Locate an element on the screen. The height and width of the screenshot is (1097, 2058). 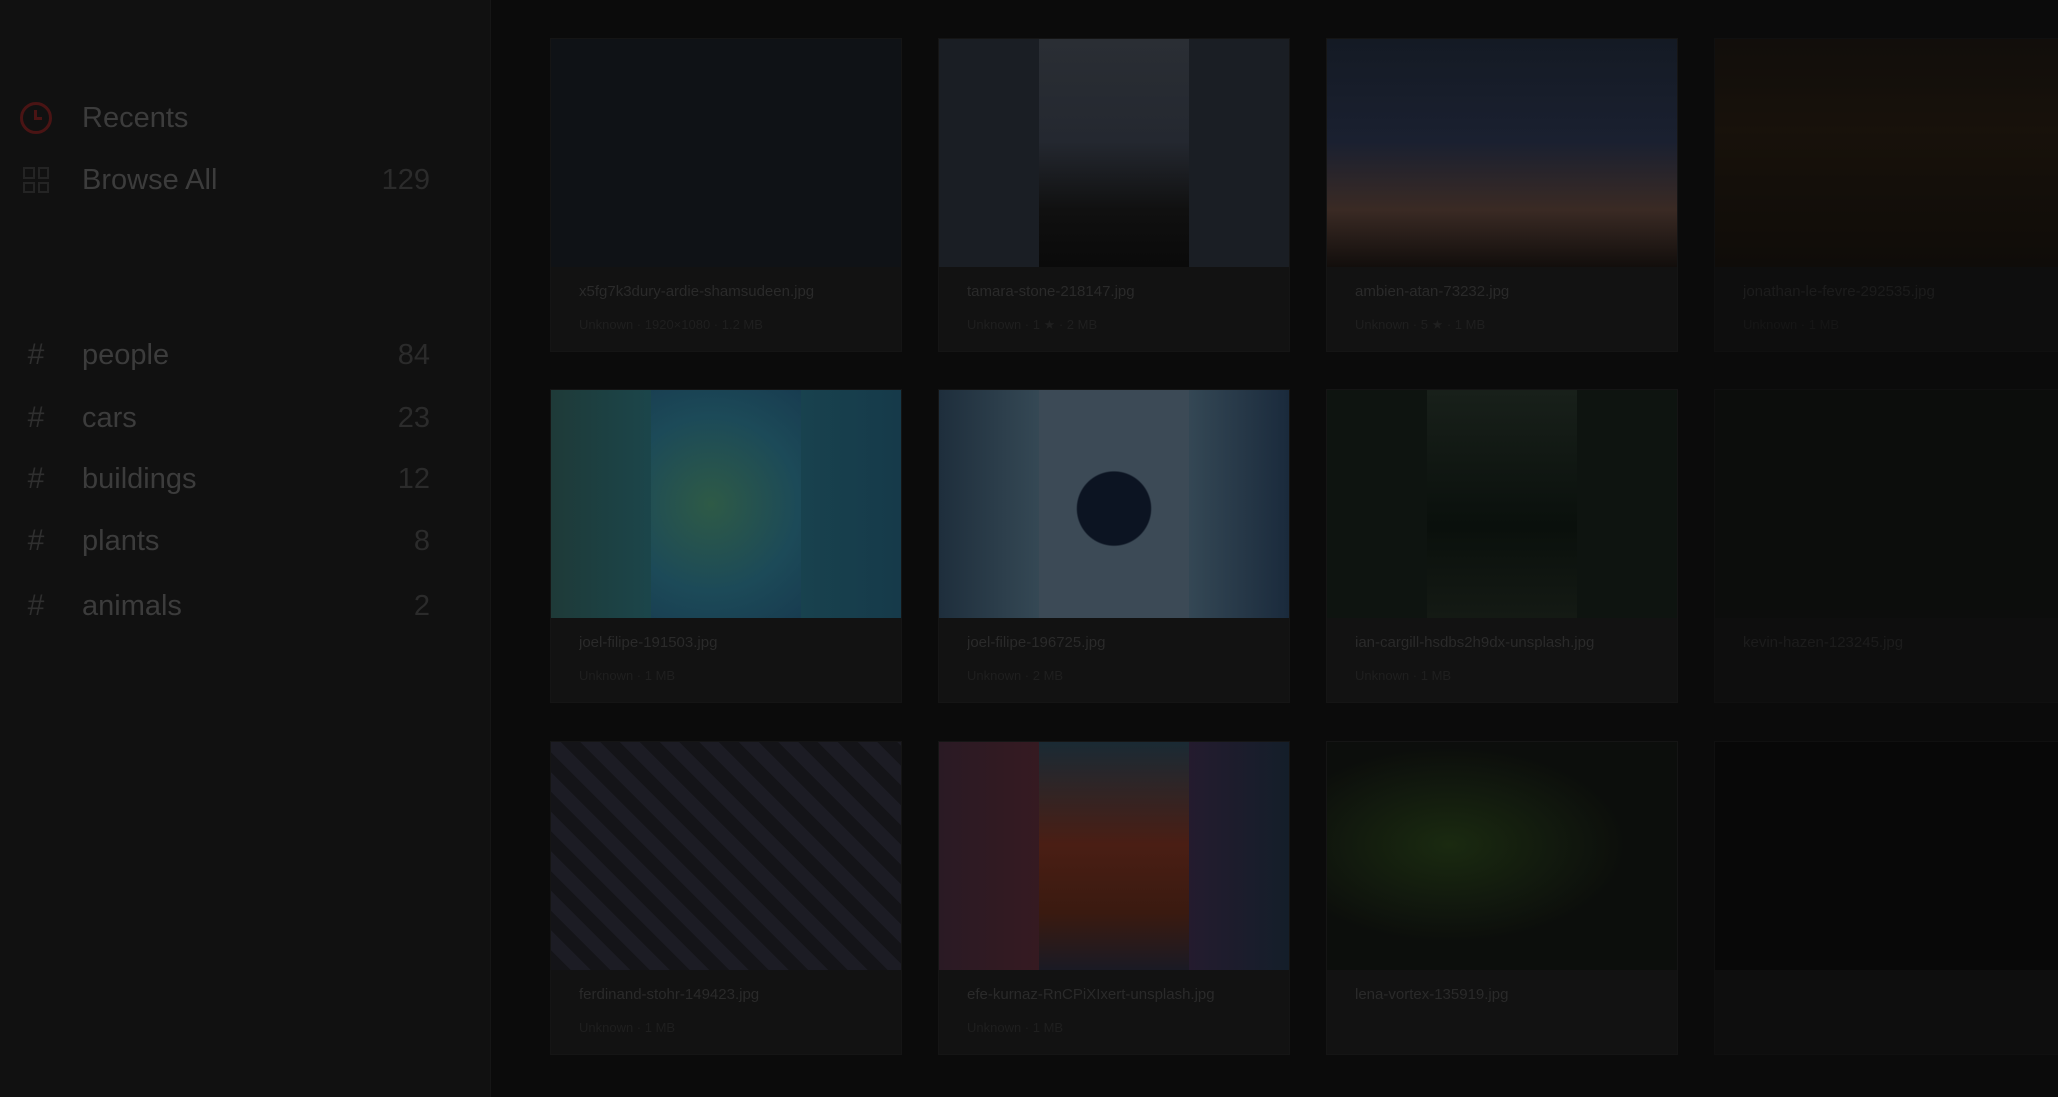
sidebar-item-browse-all: Browse All 129 is located at coordinates (225, 180).